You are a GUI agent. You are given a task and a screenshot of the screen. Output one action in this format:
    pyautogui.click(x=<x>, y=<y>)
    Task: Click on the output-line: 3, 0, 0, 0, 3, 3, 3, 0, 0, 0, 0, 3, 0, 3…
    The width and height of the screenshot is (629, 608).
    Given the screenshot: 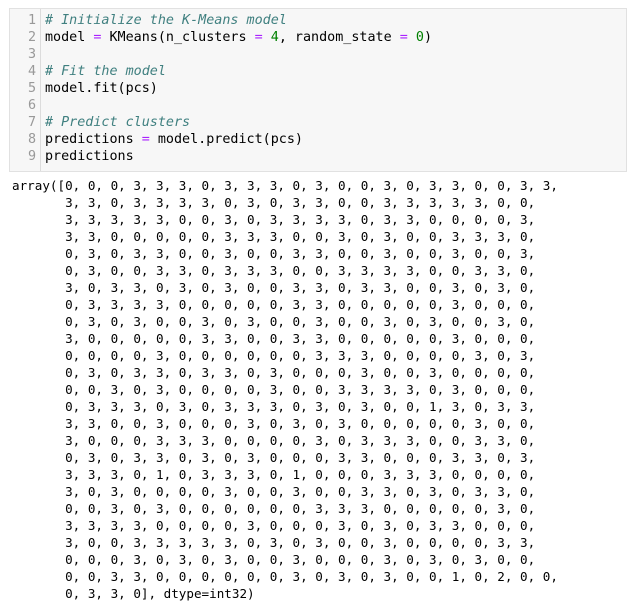 What is the action you would take?
    pyautogui.click(x=274, y=440)
    